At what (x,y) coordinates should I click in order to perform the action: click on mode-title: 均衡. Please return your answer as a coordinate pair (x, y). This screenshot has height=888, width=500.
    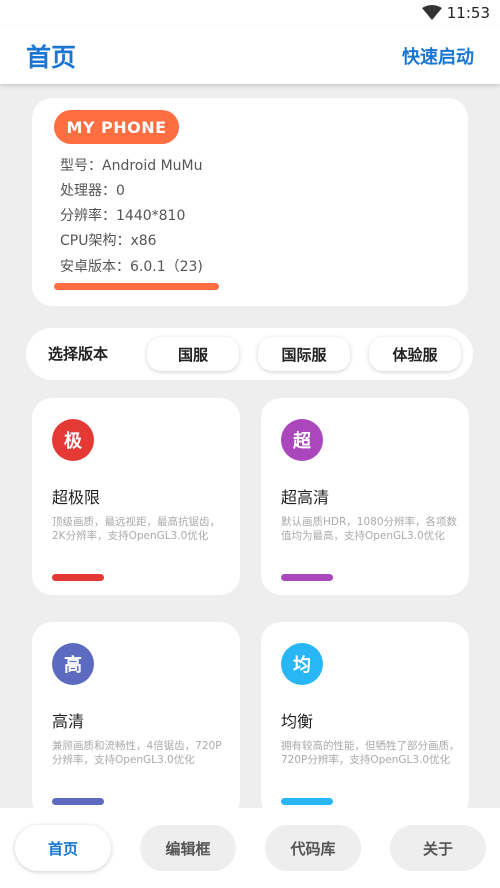
    Looking at the image, I should click on (297, 721).